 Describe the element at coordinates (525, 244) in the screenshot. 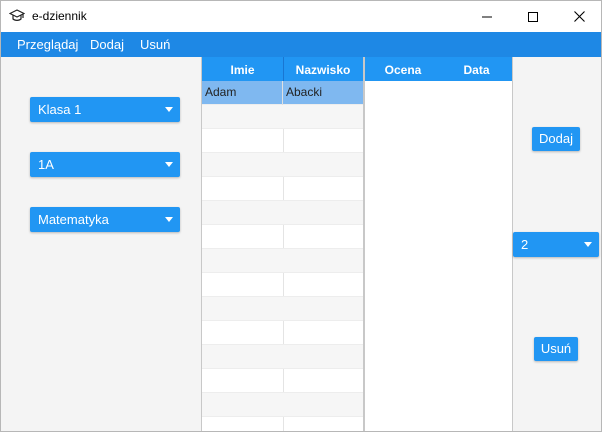

I see `grade-select-value: 2` at that location.